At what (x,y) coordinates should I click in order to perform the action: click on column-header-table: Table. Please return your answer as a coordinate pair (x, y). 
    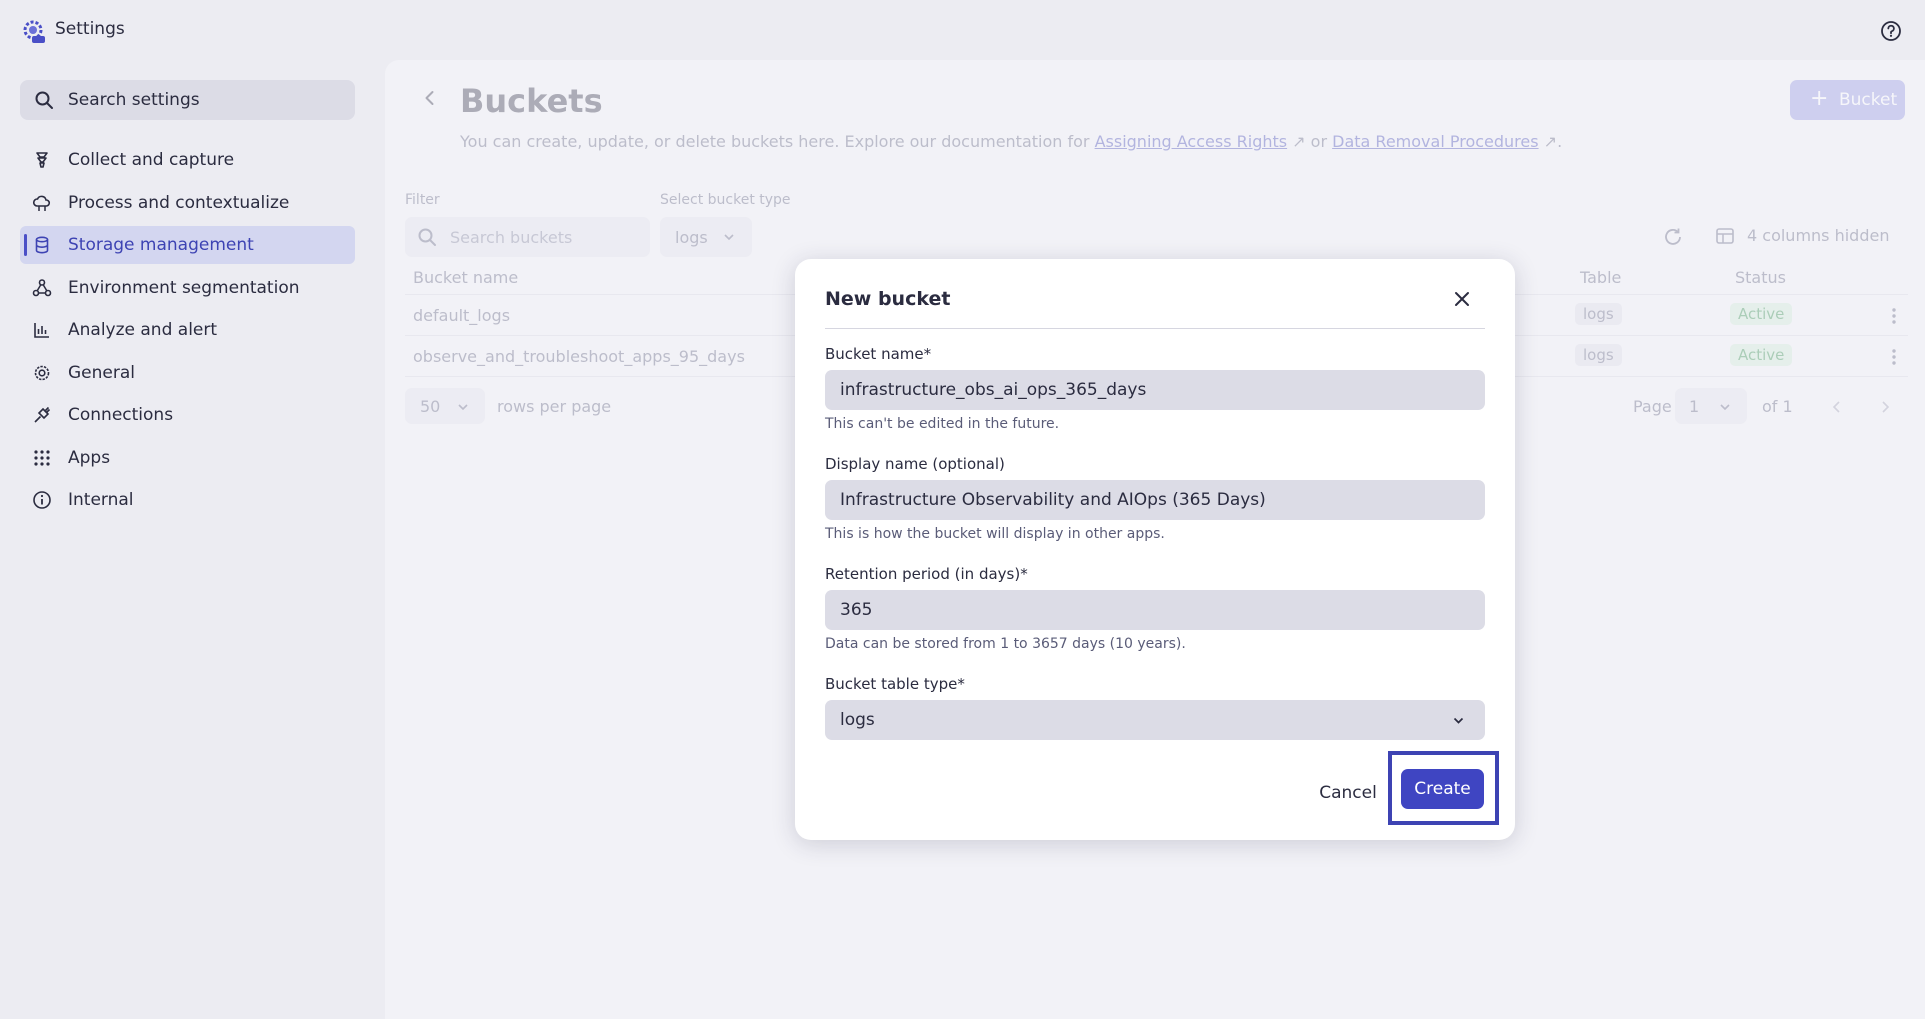
    Looking at the image, I should click on (1600, 277).